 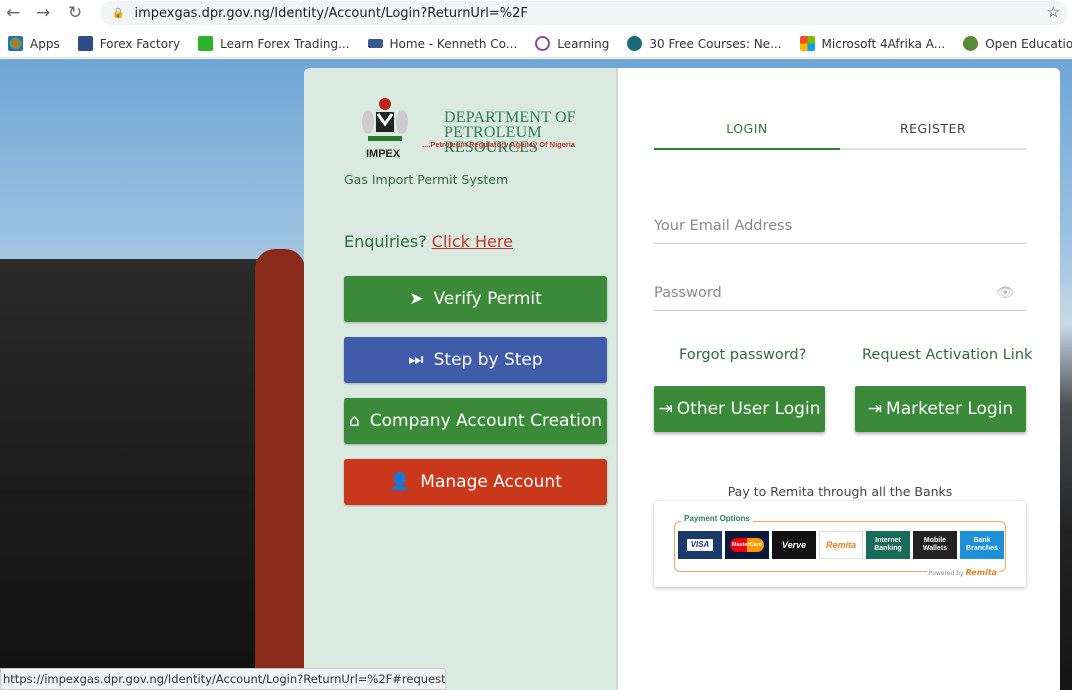 I want to click on mobile-wallets-tile: Mobile Wallets, so click(x=935, y=545).